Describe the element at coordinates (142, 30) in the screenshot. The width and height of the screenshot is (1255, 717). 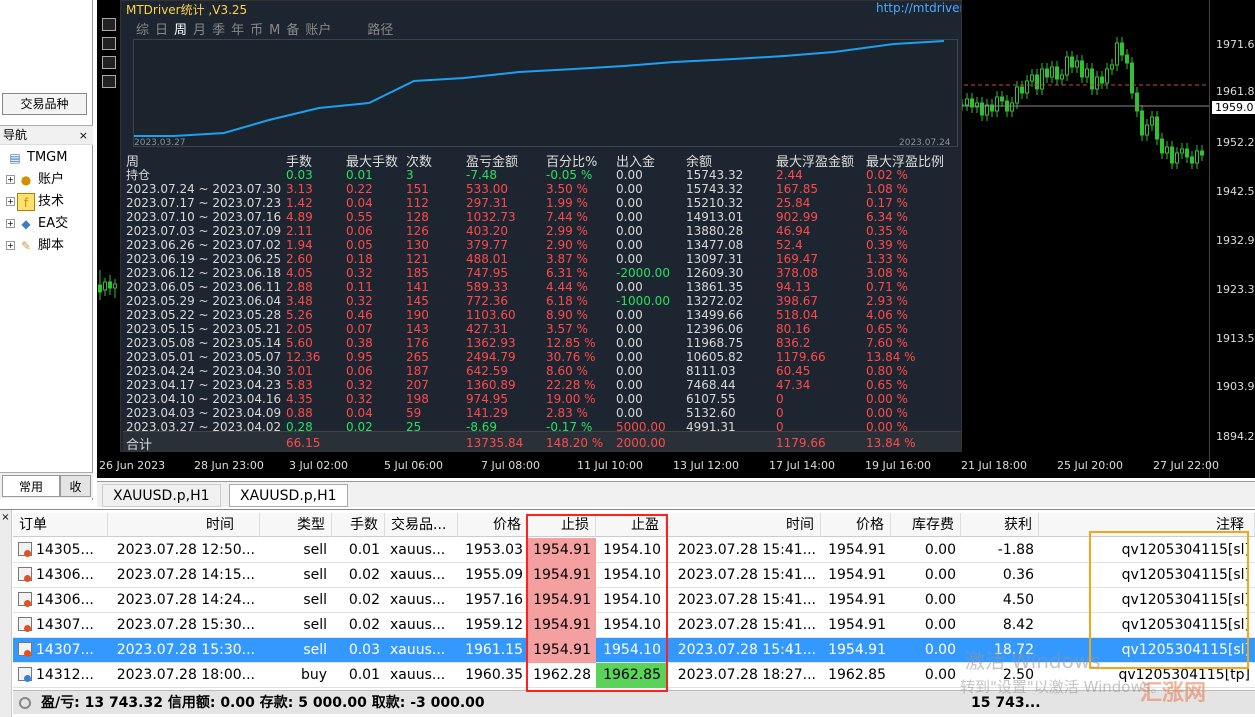
I see `tab-overview: 综` at that location.